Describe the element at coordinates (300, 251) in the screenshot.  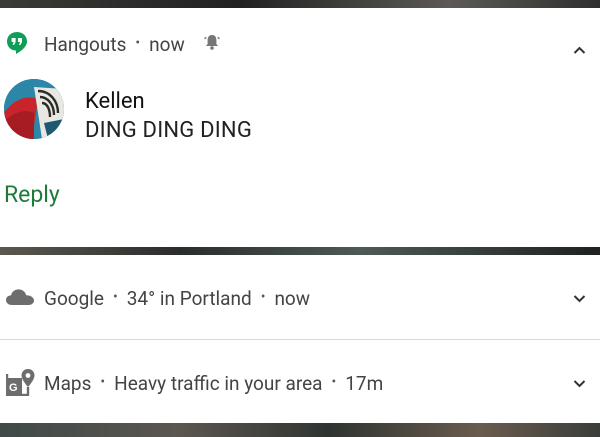
I see `wallpaper-gap` at that location.